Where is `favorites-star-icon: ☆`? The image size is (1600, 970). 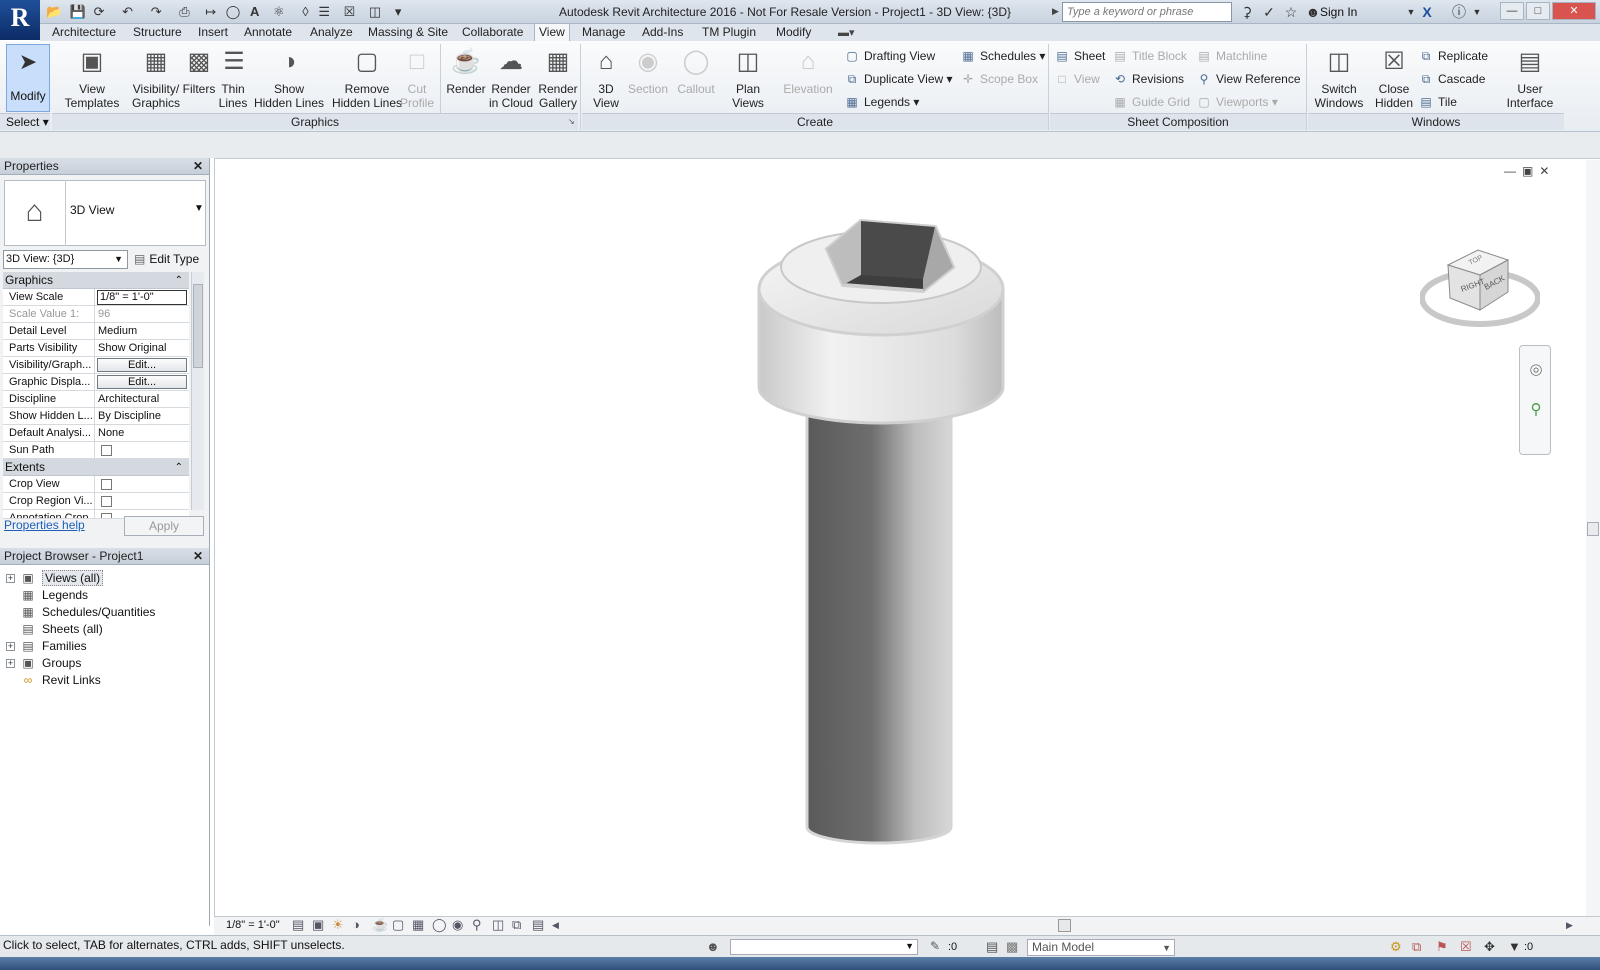
favorites-star-icon: ☆ is located at coordinates (1291, 12).